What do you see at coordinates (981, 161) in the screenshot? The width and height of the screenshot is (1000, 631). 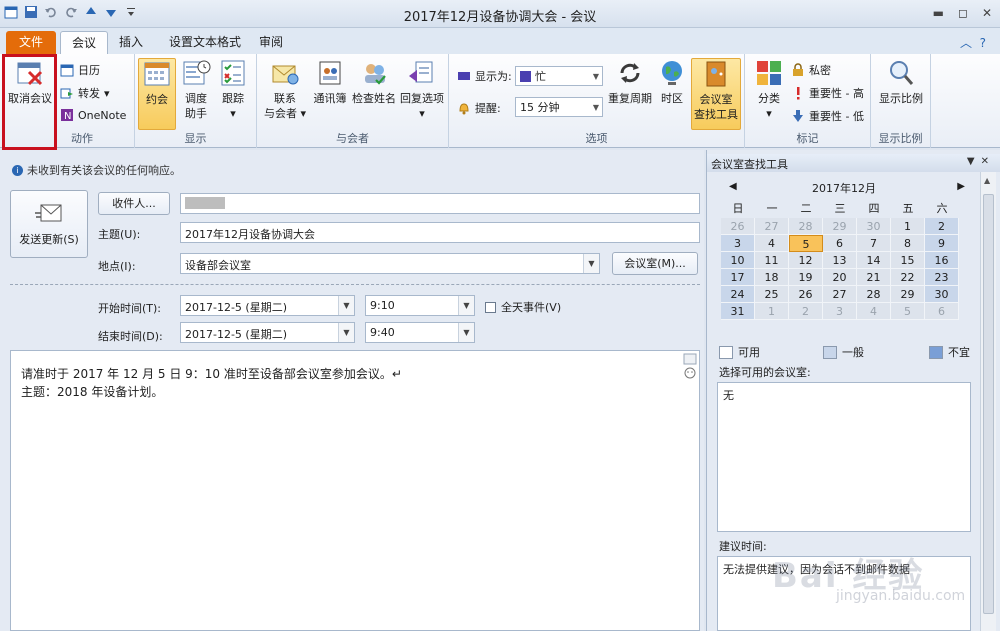 I see `pane-controls: ▼✕` at bounding box center [981, 161].